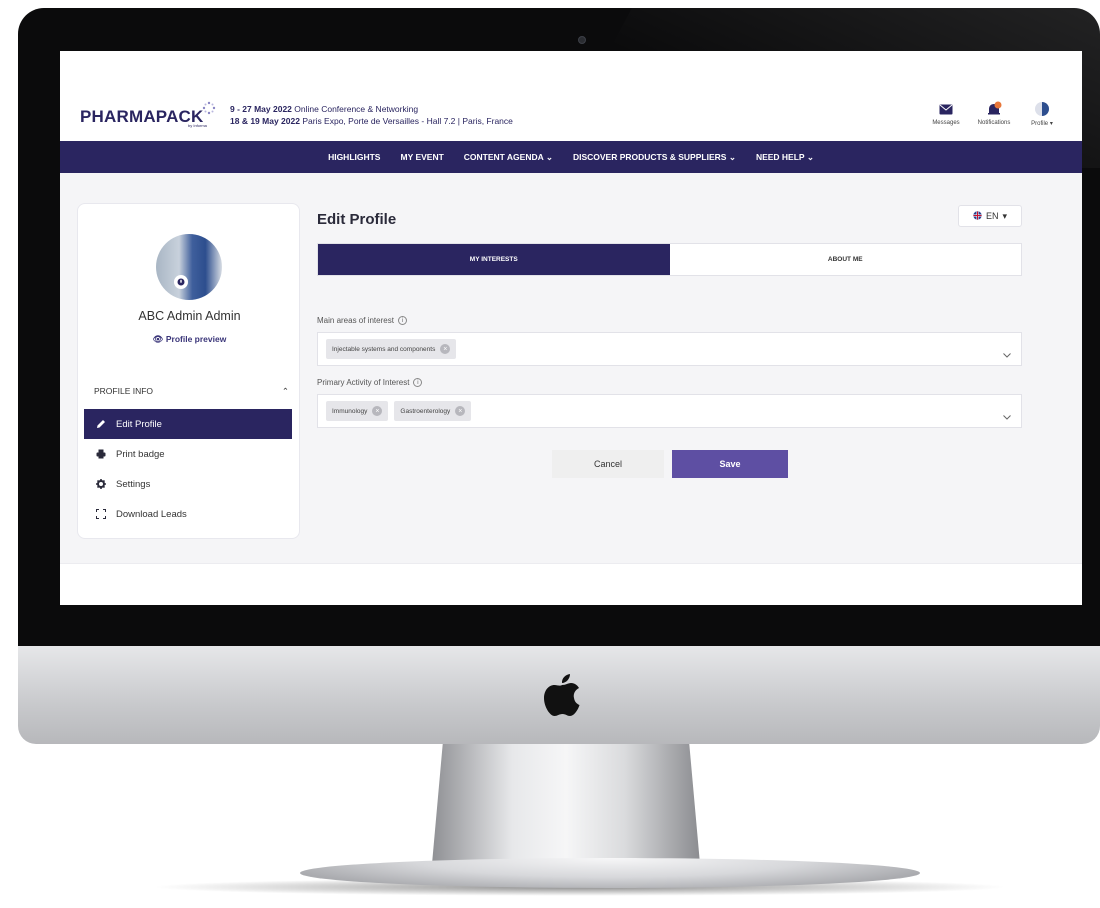 The width and height of the screenshot is (1100, 908). I want to click on messages-label: Messages, so click(946, 123).